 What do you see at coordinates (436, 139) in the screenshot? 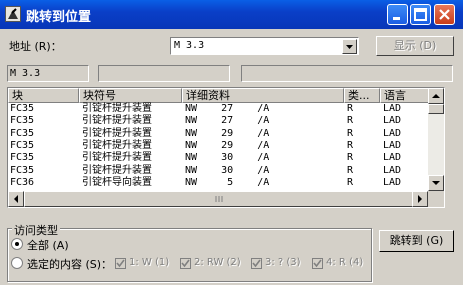
I see `vertical-scrollbar` at bounding box center [436, 139].